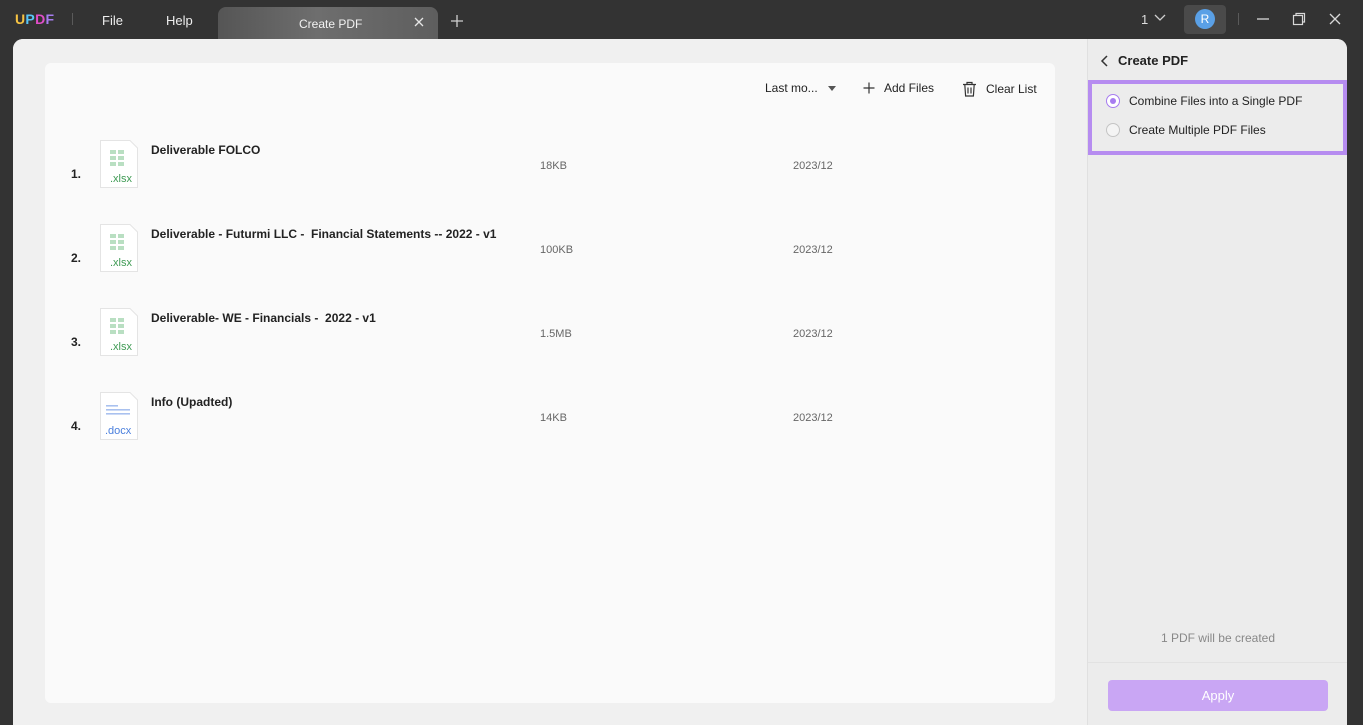  What do you see at coordinates (969, 89) in the screenshot?
I see `trash-icon` at bounding box center [969, 89].